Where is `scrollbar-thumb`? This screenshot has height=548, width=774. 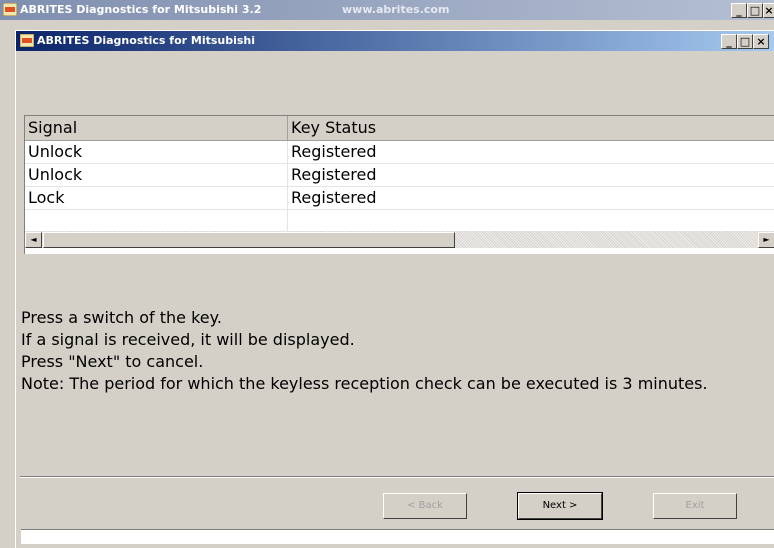
scrollbar-thumb is located at coordinates (249, 240).